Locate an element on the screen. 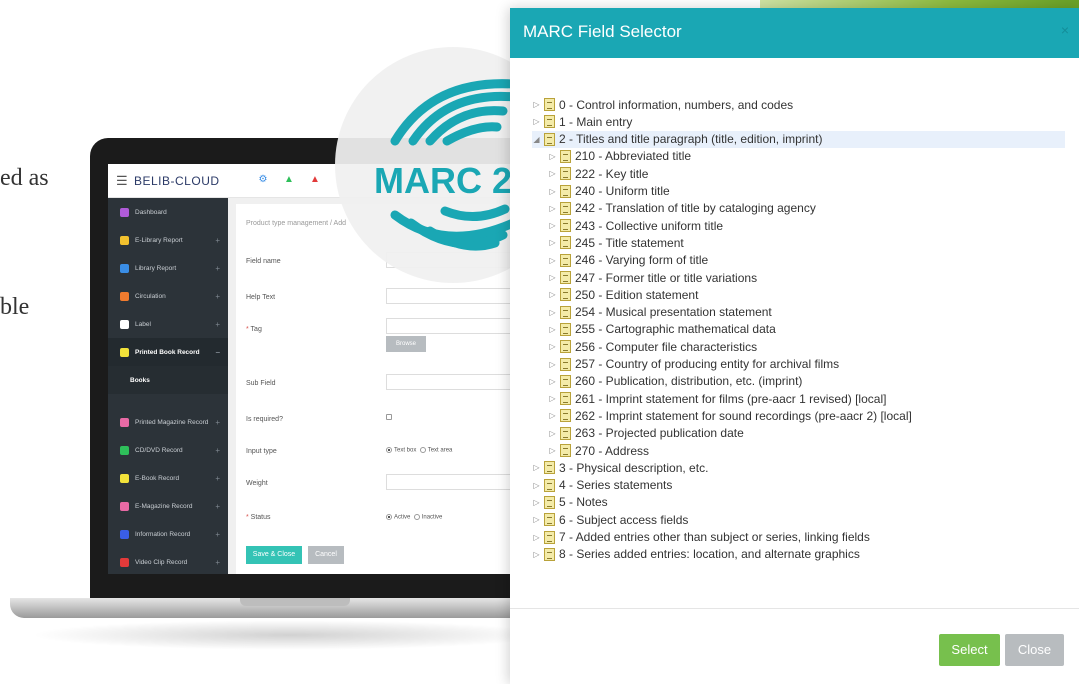  sidebar-item: E-Magazine Record + is located at coordinates (168, 506).